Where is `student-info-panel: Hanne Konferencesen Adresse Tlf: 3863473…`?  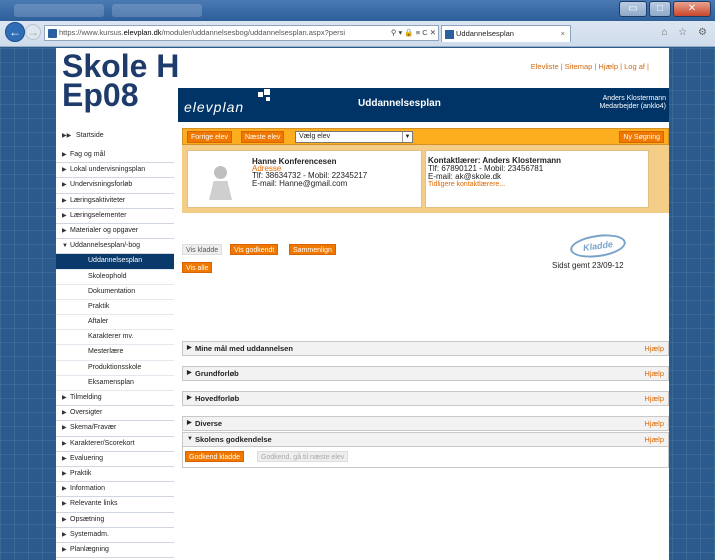
student-info-panel: Hanne Konferencesen Adresse Tlf: 3863473… is located at coordinates (425, 179).